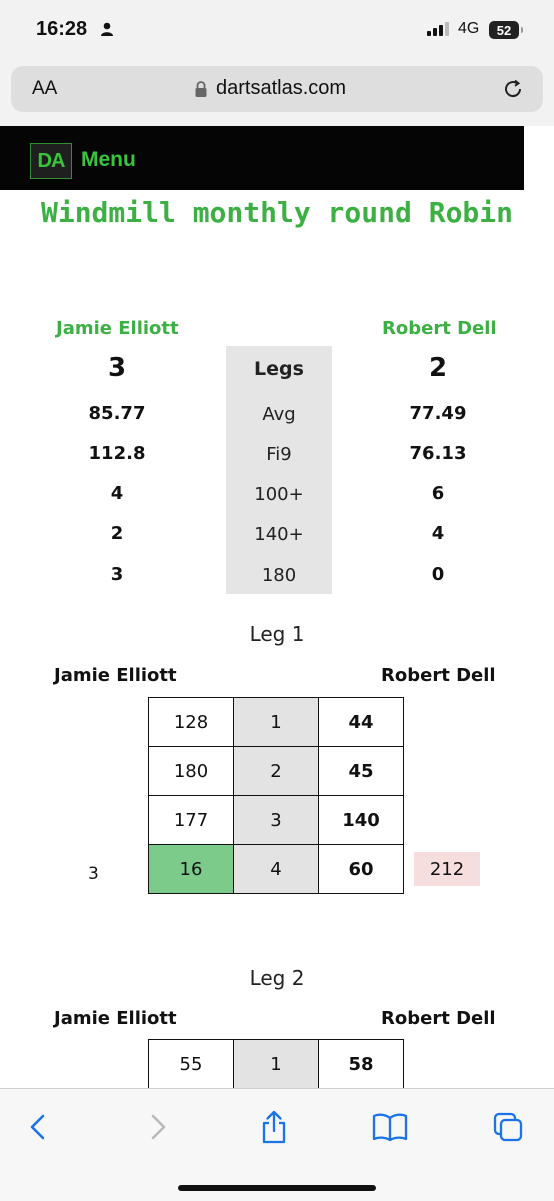 Image resolution: width=554 pixels, height=1201 pixels. Describe the element at coordinates (469, 28) in the screenshot. I see `network-type: 4G` at that location.